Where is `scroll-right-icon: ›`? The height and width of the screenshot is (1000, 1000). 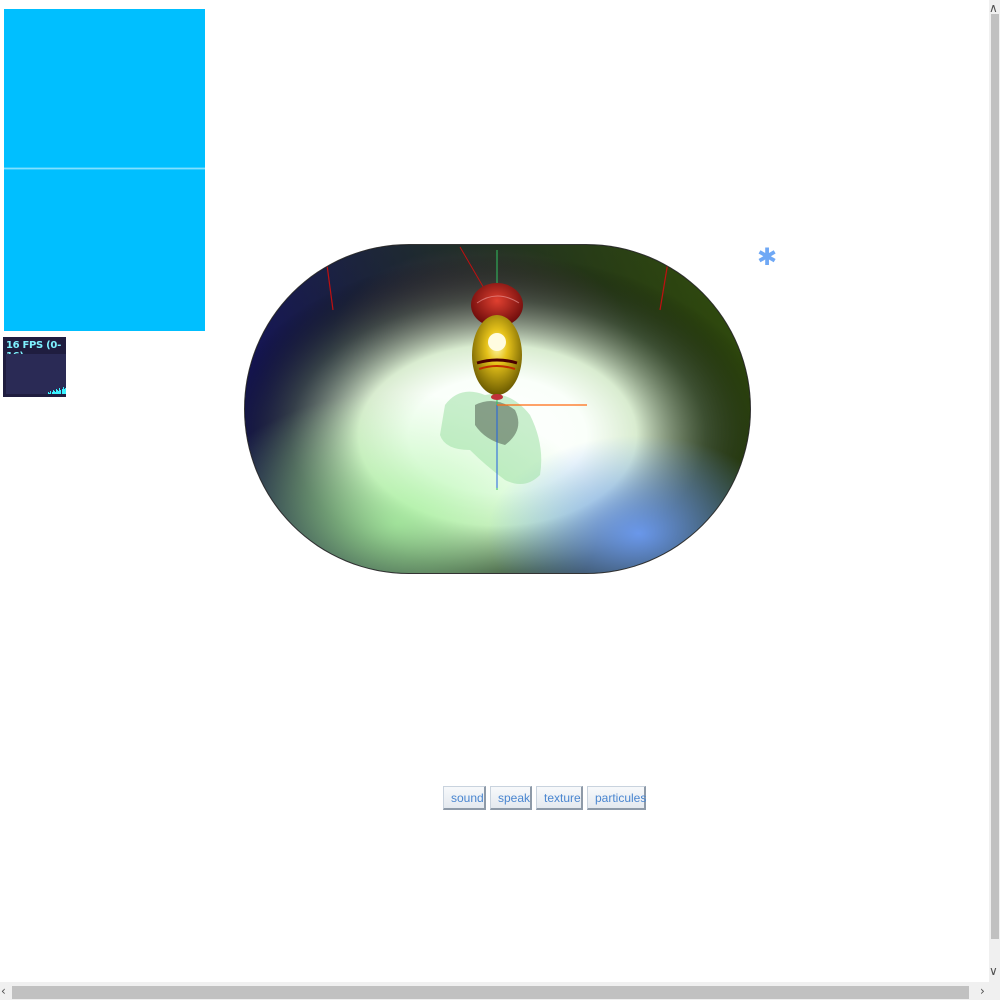 scroll-right-icon: › is located at coordinates (982, 991).